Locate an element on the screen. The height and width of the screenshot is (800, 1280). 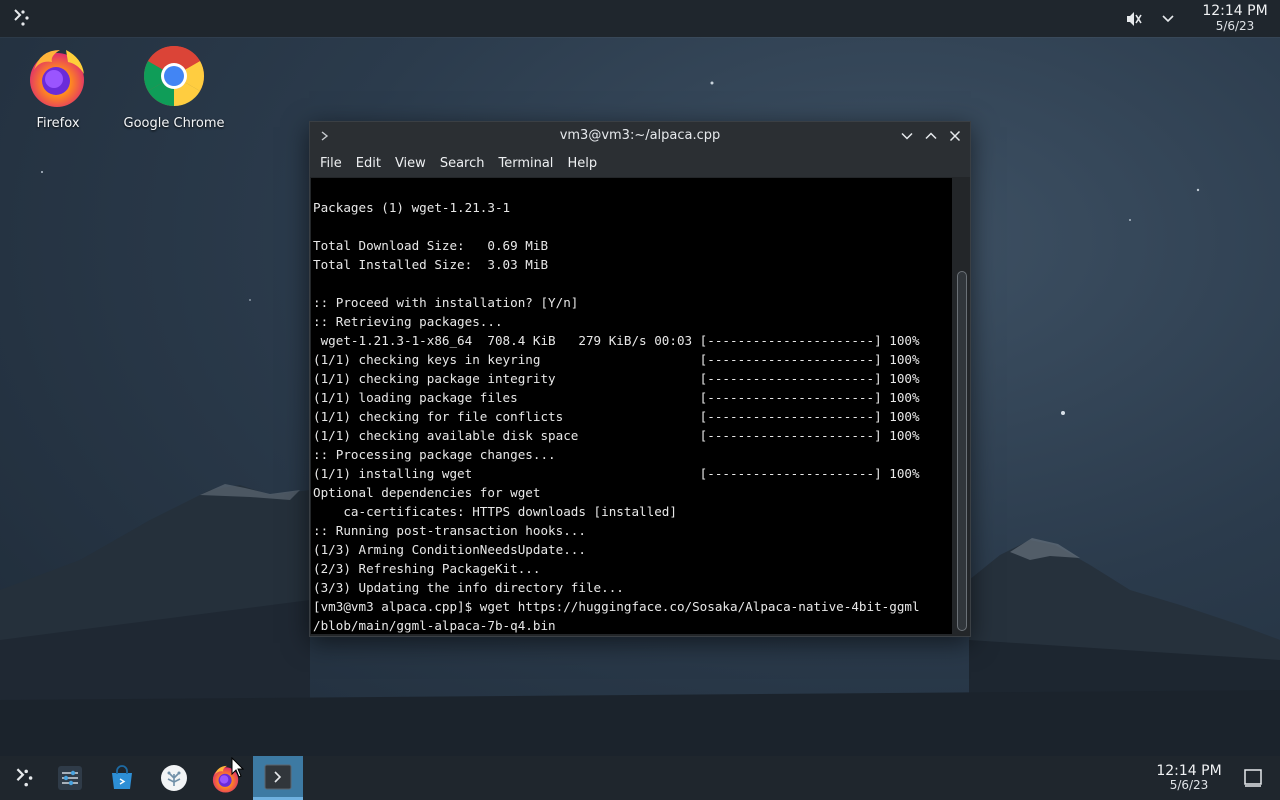
volume-muted-icon is located at coordinates (1134, 19).